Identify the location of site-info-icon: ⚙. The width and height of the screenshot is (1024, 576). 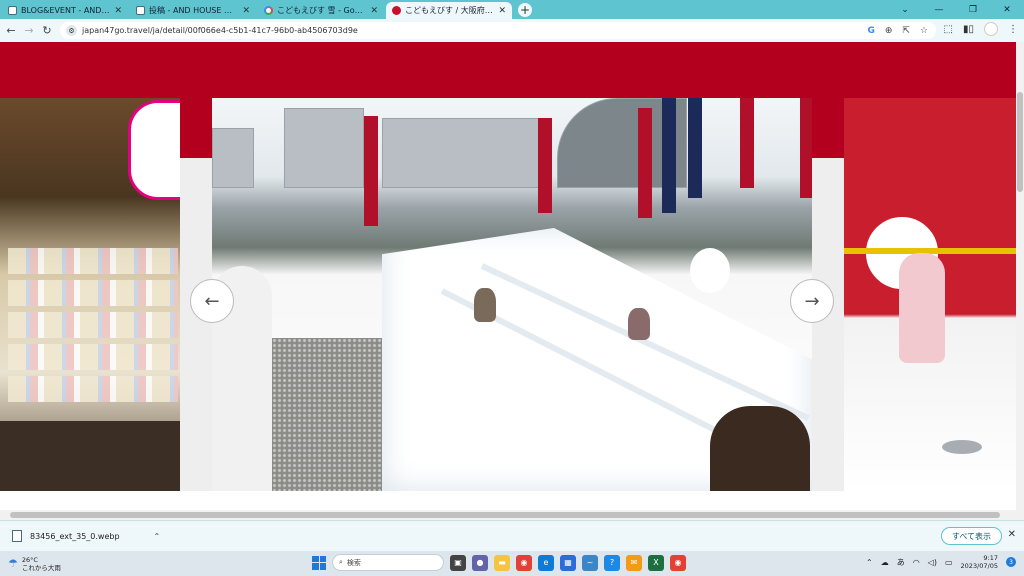
(71, 30).